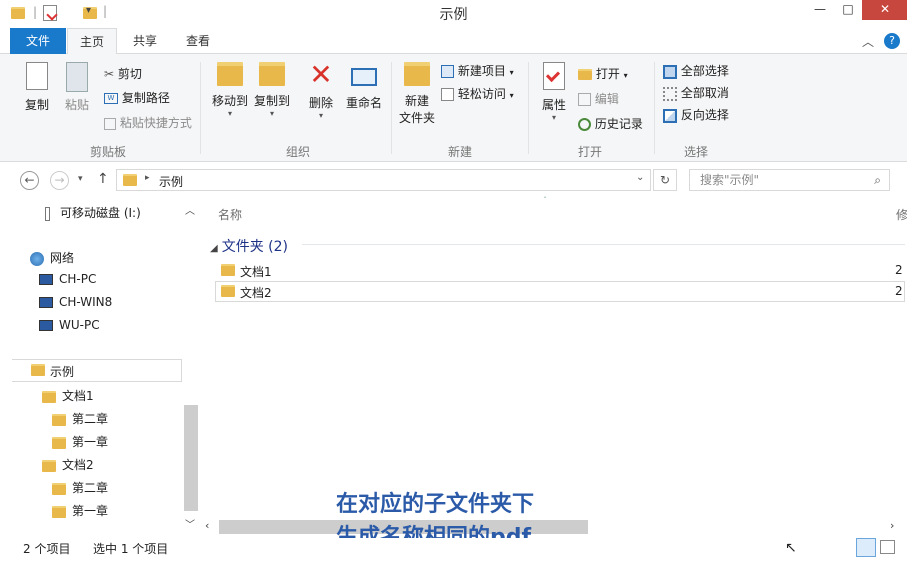 Image resolution: width=907 pixels, height=561 pixels. Describe the element at coordinates (866, 547) in the screenshot. I see `details-view-icon` at that location.